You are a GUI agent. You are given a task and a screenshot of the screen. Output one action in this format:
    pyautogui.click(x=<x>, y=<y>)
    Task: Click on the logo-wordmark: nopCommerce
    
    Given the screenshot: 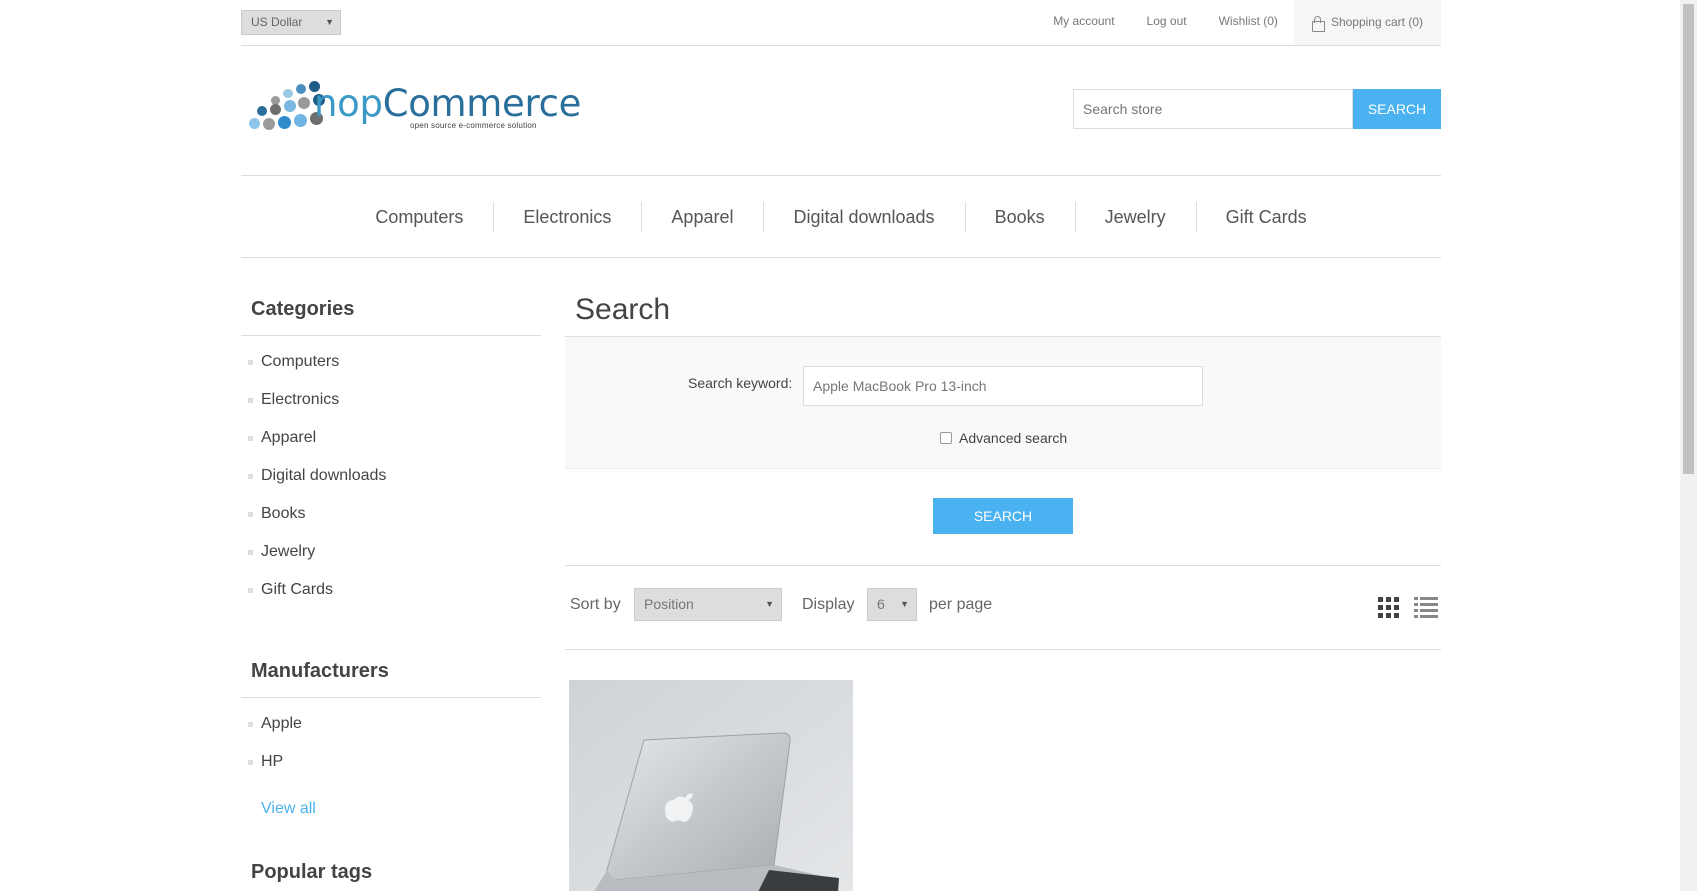 What is the action you would take?
    pyautogui.click(x=447, y=103)
    